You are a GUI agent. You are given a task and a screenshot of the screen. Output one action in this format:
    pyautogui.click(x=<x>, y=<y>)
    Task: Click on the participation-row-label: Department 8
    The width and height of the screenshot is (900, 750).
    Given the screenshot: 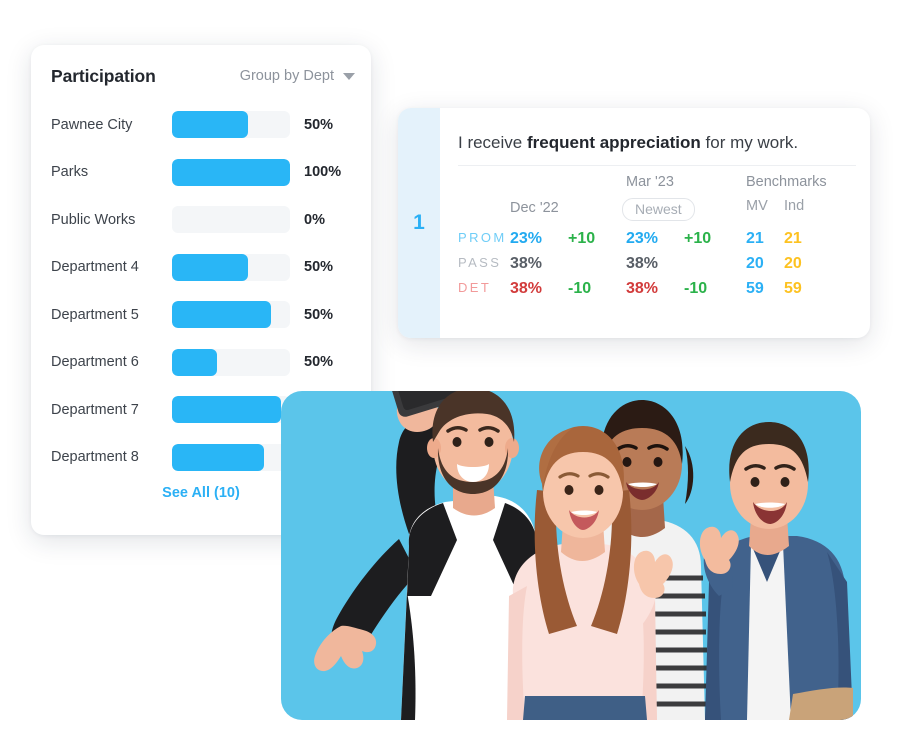 What is the action you would take?
    pyautogui.click(x=95, y=457)
    